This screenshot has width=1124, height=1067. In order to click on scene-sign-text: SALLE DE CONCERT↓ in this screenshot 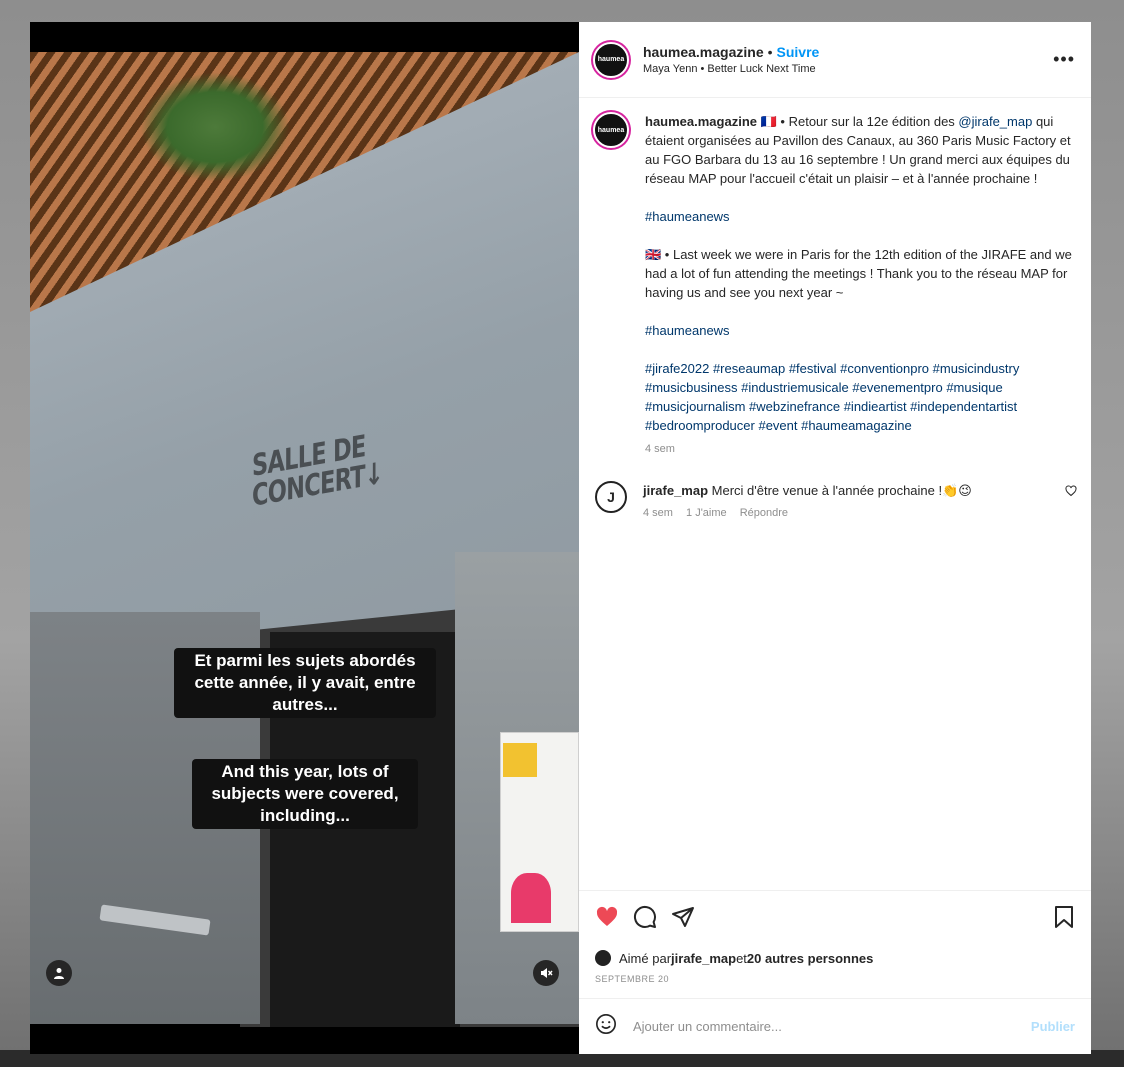, I will do `click(317, 471)`.